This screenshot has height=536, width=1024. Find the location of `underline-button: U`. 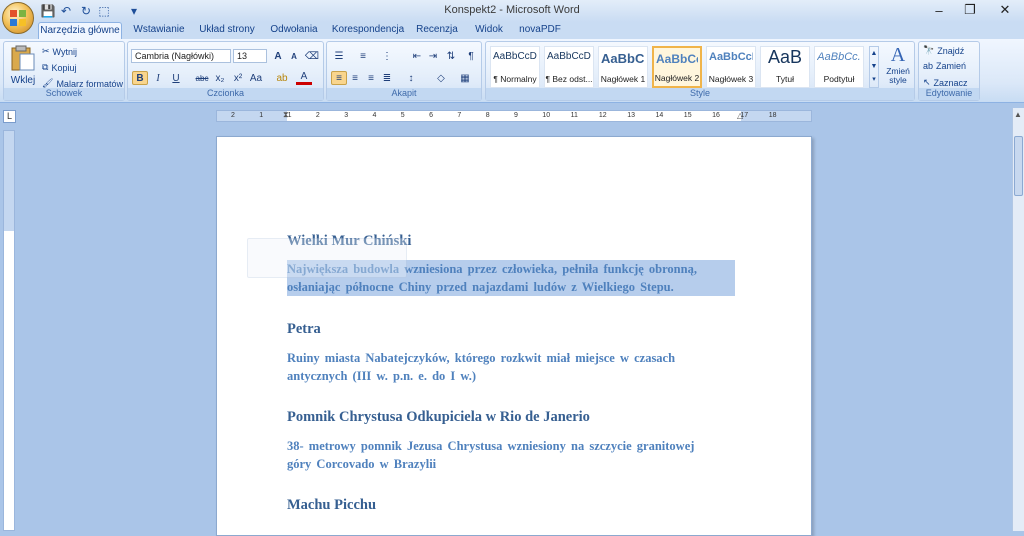

underline-button: U is located at coordinates (176, 78).